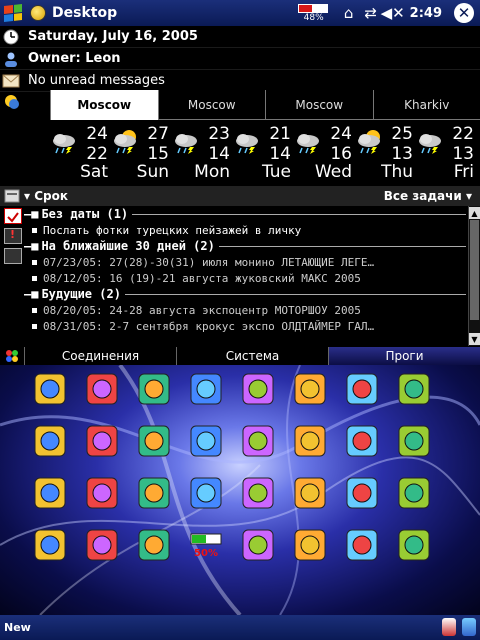 This screenshot has width=480, height=640. What do you see at coordinates (414, 441) in the screenshot?
I see `archive-icon` at bounding box center [414, 441].